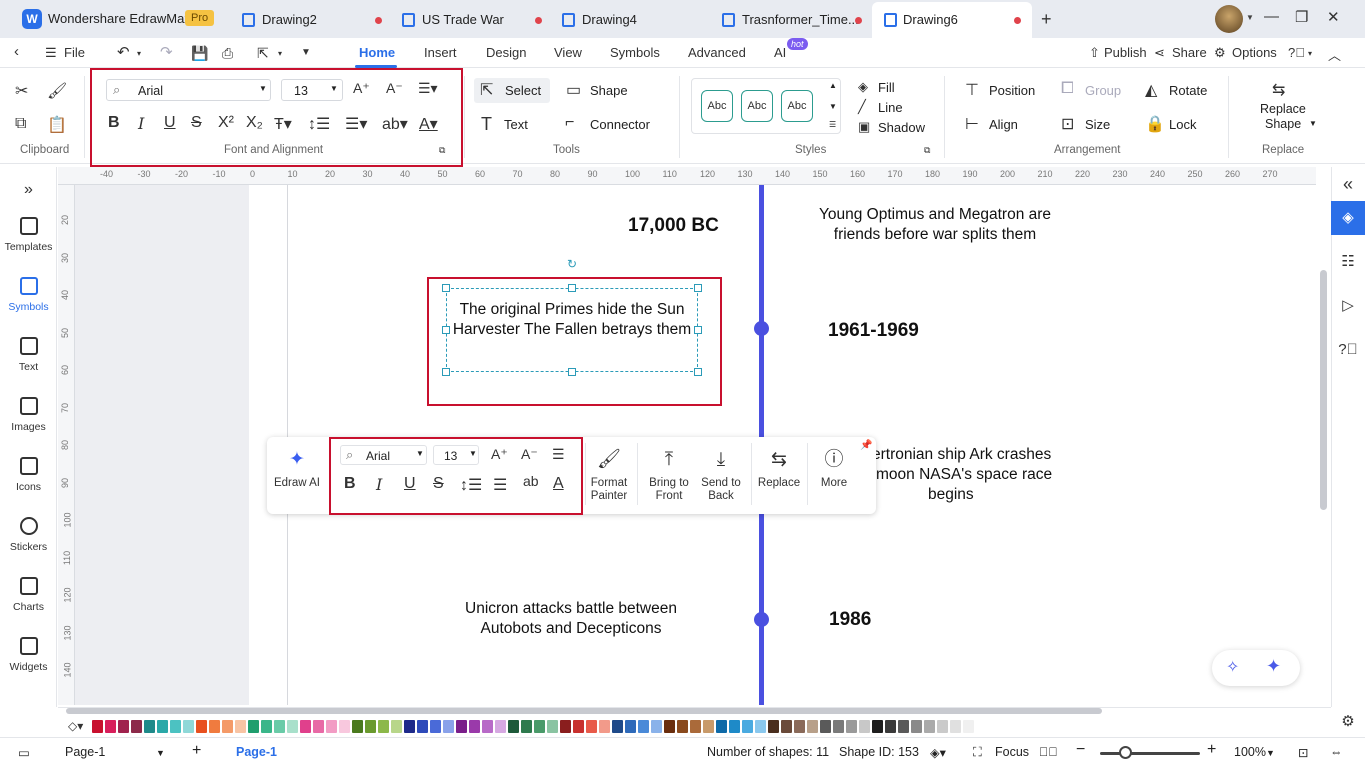 This screenshot has width=1365, height=766. Describe the element at coordinates (1254, 52) in the screenshot. I see `options-button: Options` at that location.